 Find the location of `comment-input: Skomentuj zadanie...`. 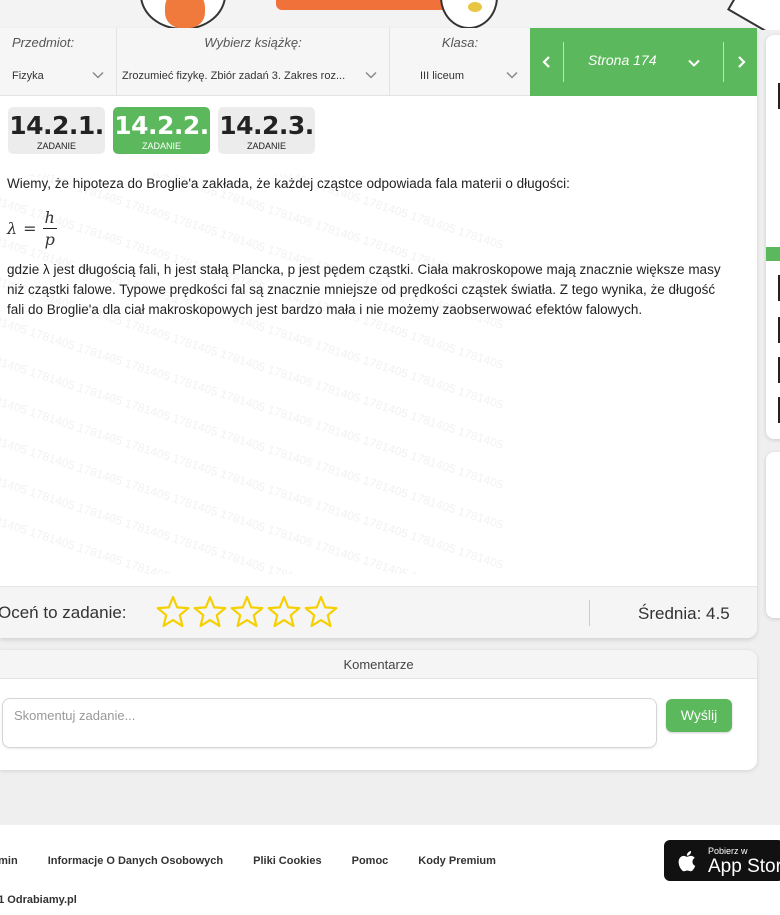

comment-input: Skomentuj zadanie... is located at coordinates (329, 723).